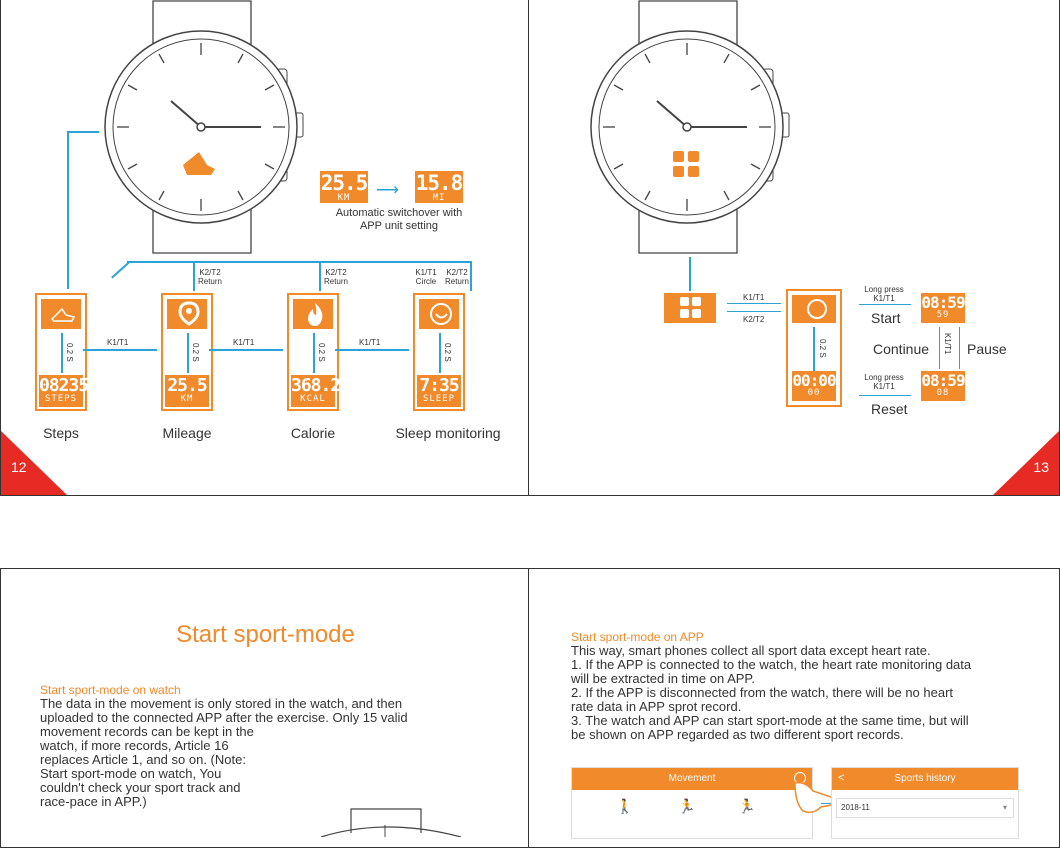  Describe the element at coordinates (387, 190) in the screenshot. I see `arrow-right-icon: ⟶` at that location.